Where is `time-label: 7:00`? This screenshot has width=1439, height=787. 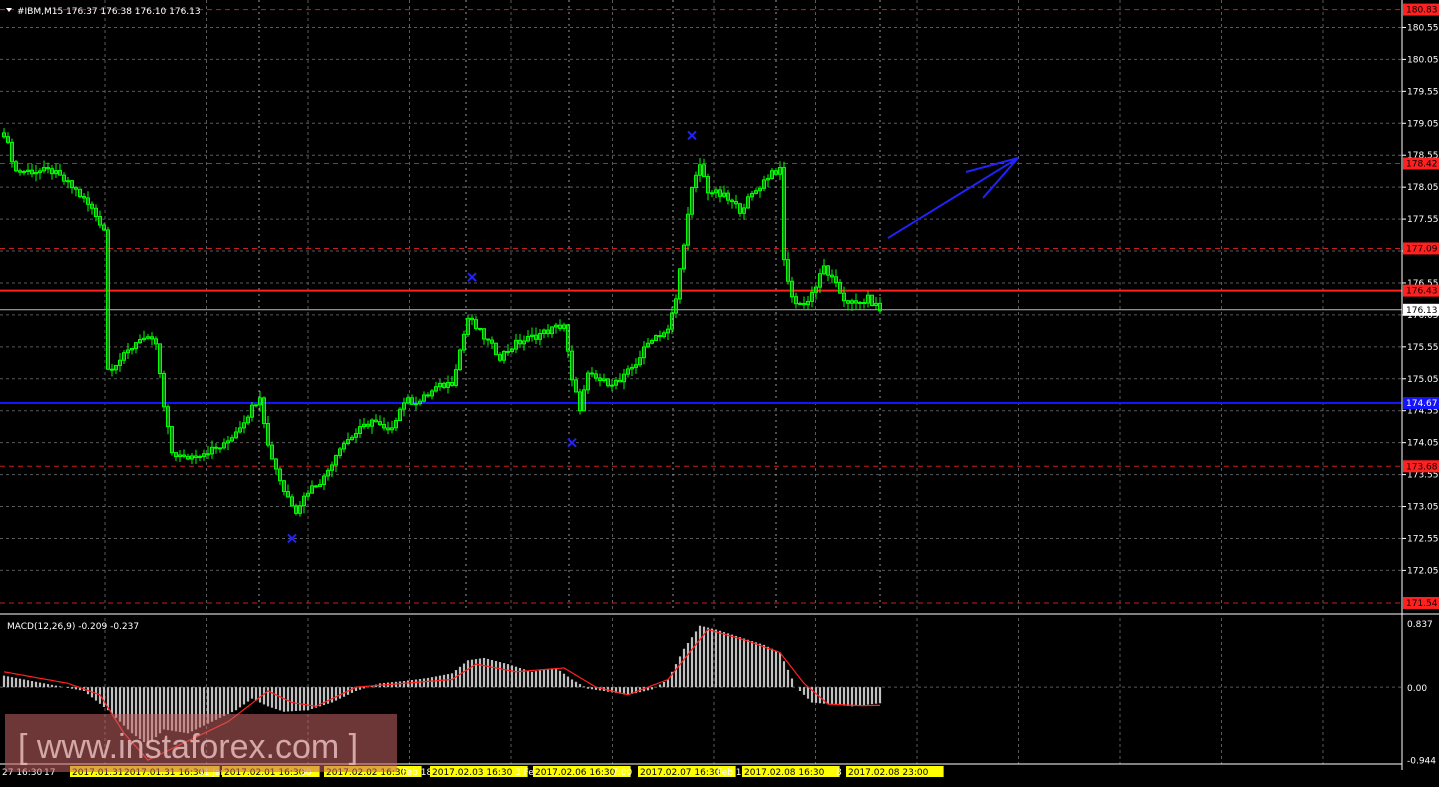 time-label: 7:00 is located at coordinates (622, 773).